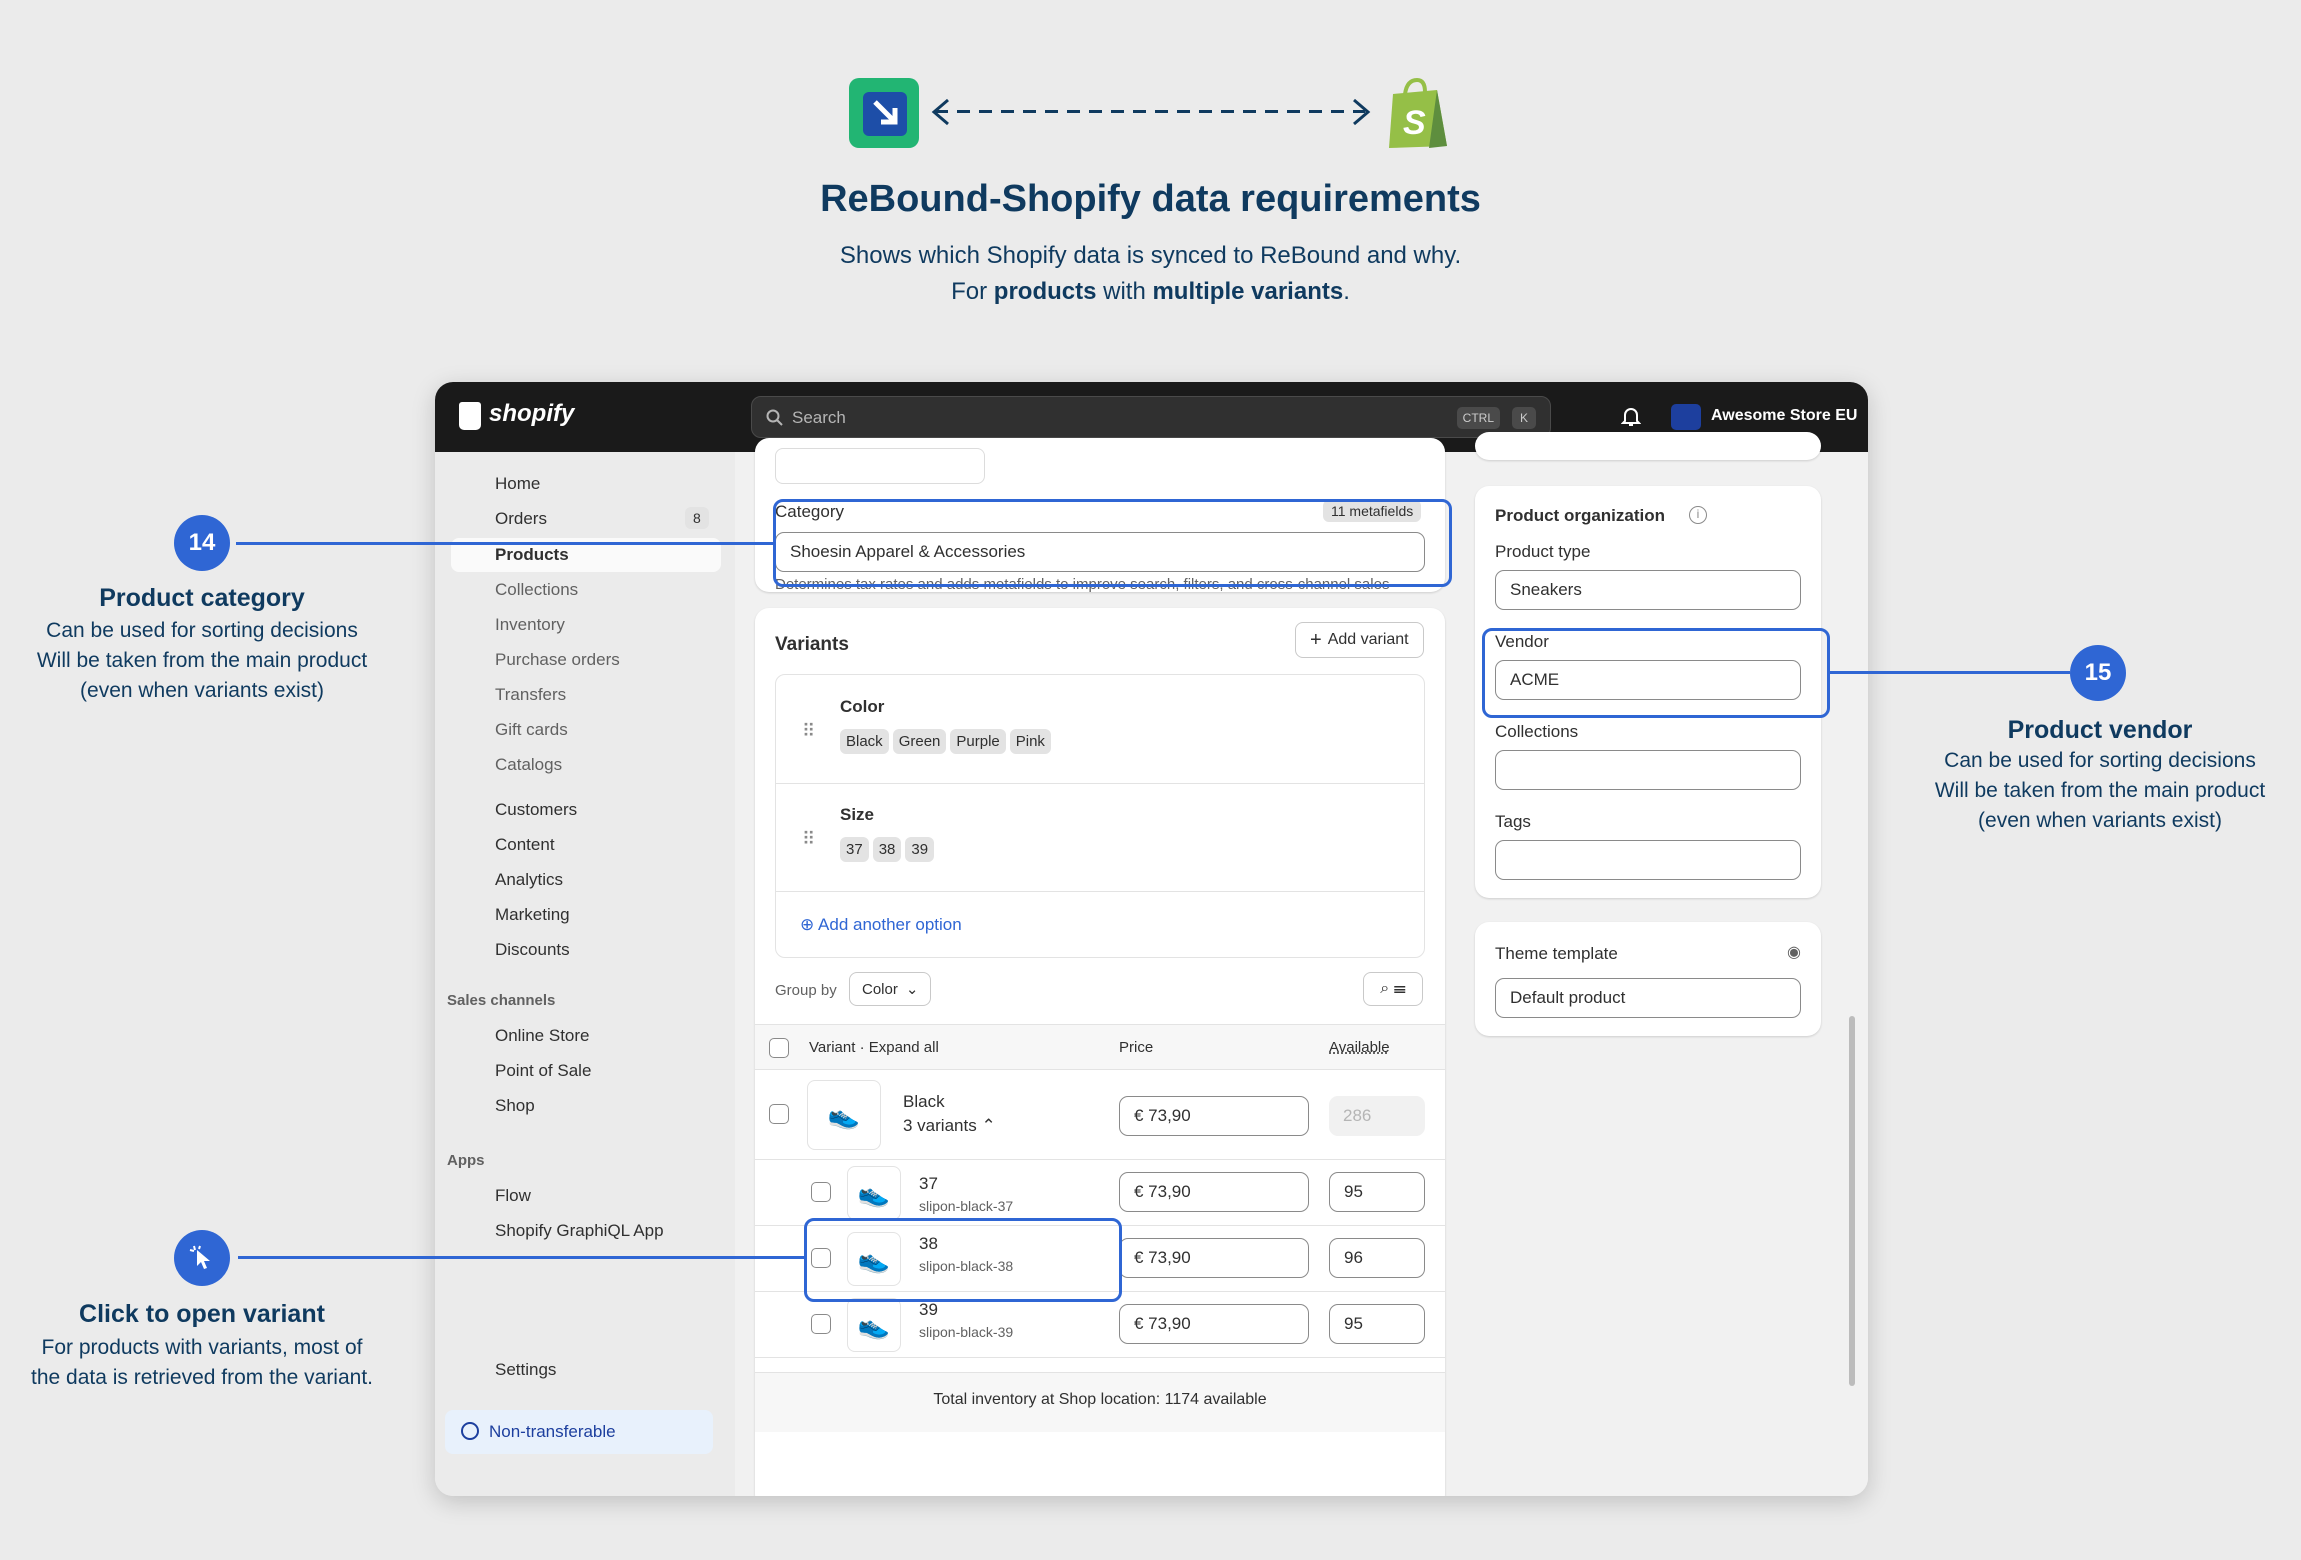 The height and width of the screenshot is (1560, 2301). What do you see at coordinates (928, 1310) in the screenshot?
I see `variant-name: 39` at bounding box center [928, 1310].